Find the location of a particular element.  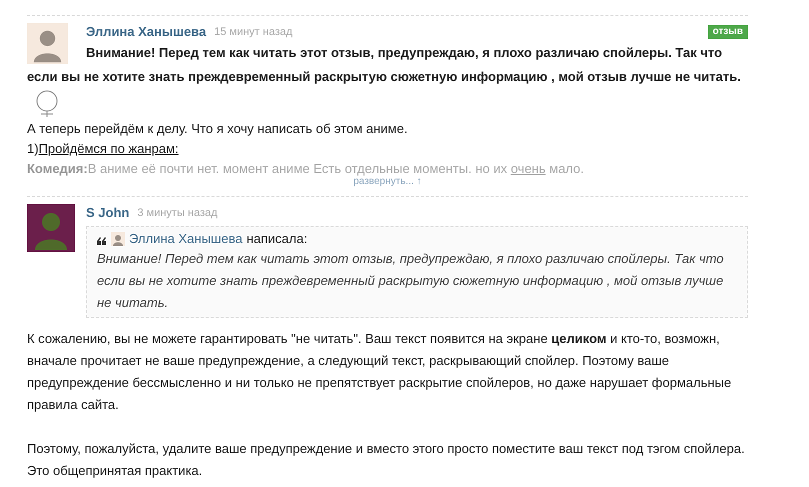

comment-text: Поэтому, пожалуйста, удалите ваше предупреждение и вместо этого просто поместите ваш текст под тэгом спойлера. Это общепринятая практика. is located at coordinates (386, 460).